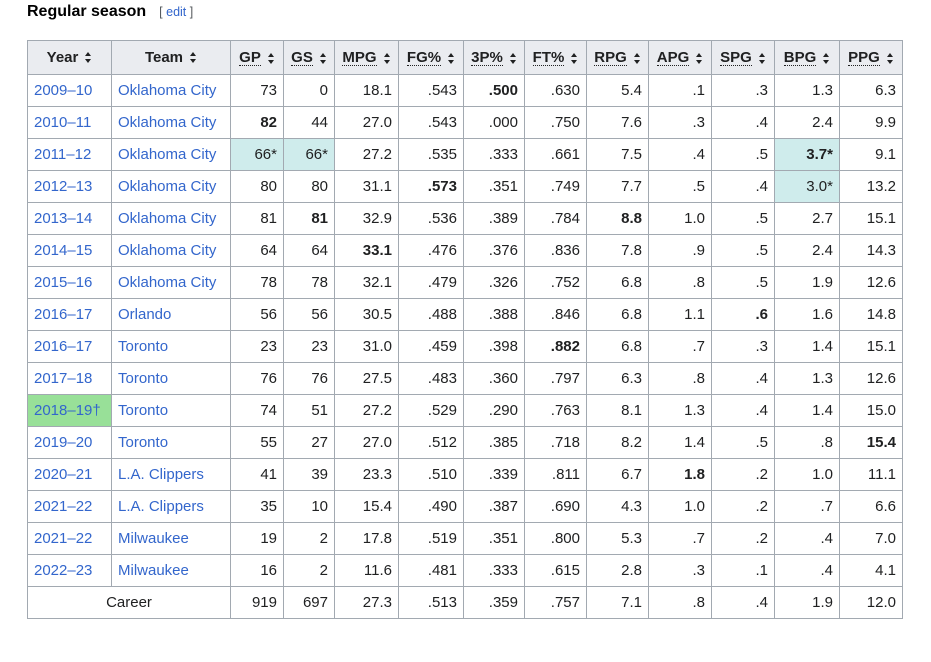 This screenshot has height=662, width=931. What do you see at coordinates (617, 378) in the screenshot?
I see `cell-rpg: 6.3` at bounding box center [617, 378].